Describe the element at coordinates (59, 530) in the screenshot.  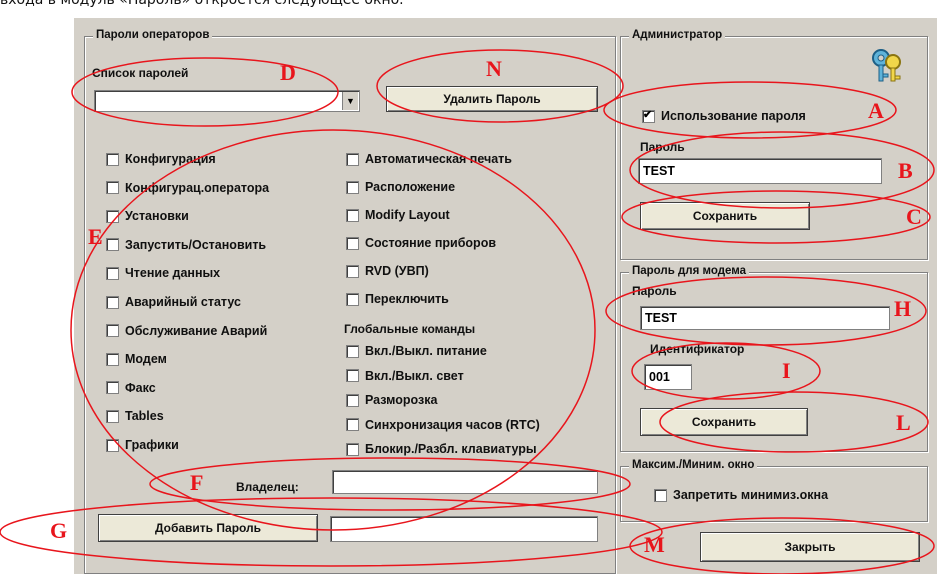
I see `annotation-label-g: G` at that location.